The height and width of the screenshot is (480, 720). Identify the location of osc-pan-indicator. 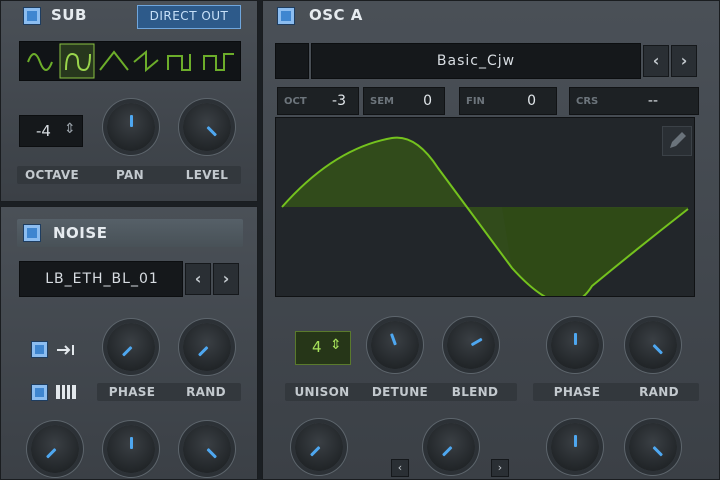
(575, 441).